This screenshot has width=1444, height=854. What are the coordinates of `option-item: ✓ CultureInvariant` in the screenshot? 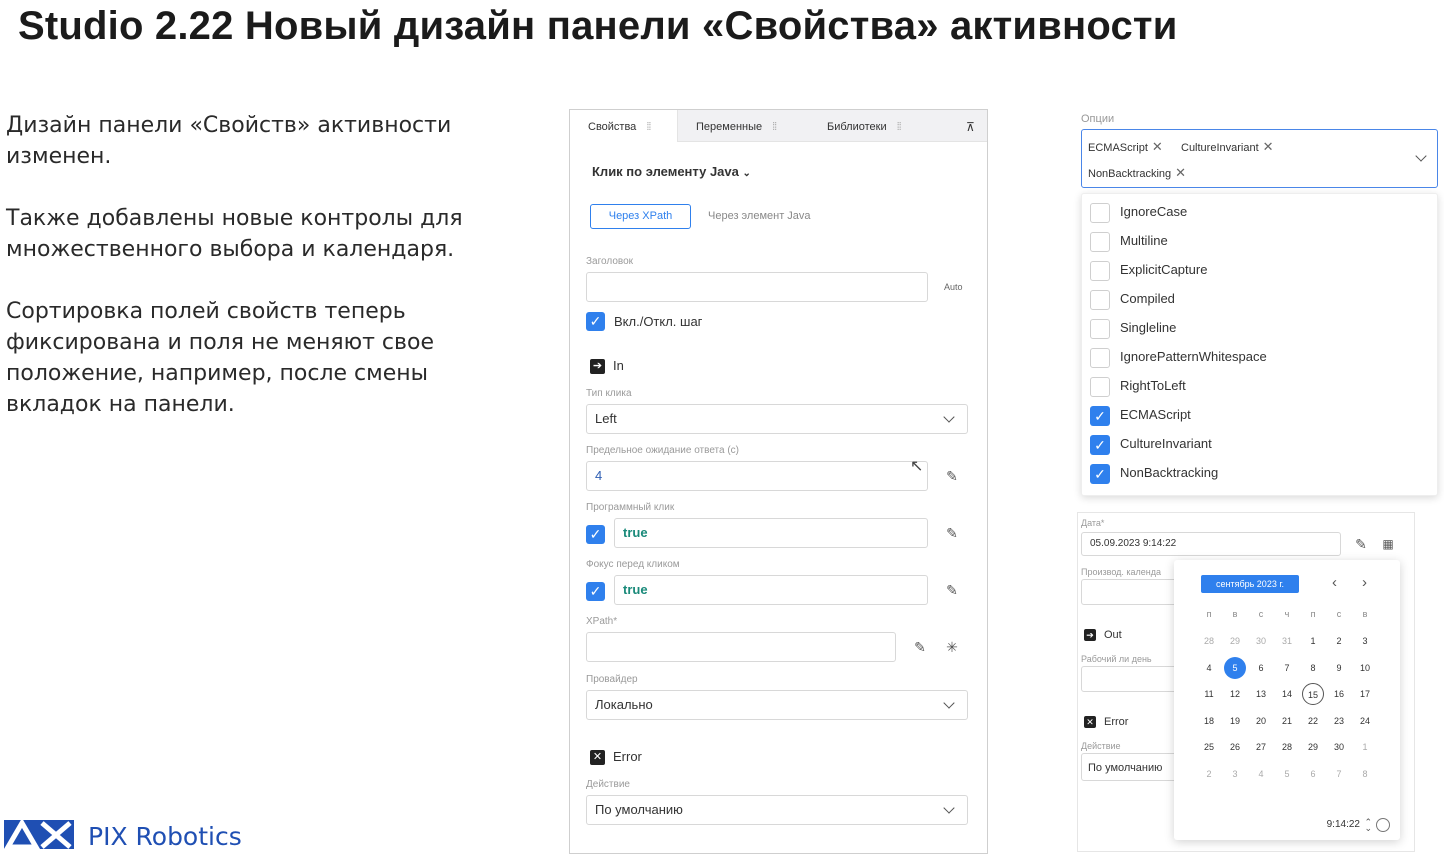 It's located at (1151, 444).